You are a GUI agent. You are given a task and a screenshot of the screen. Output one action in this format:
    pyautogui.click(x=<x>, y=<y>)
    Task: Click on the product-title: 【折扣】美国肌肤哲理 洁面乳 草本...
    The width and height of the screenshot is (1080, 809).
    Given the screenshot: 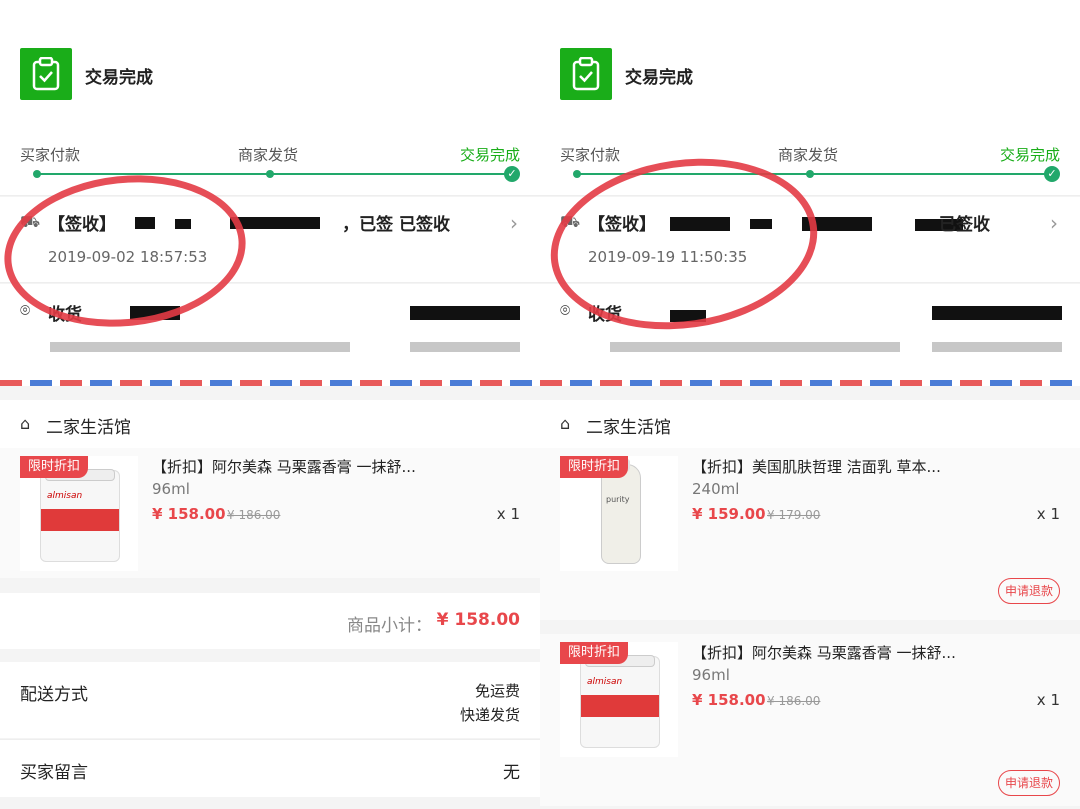 What is the action you would take?
    pyautogui.click(x=816, y=467)
    